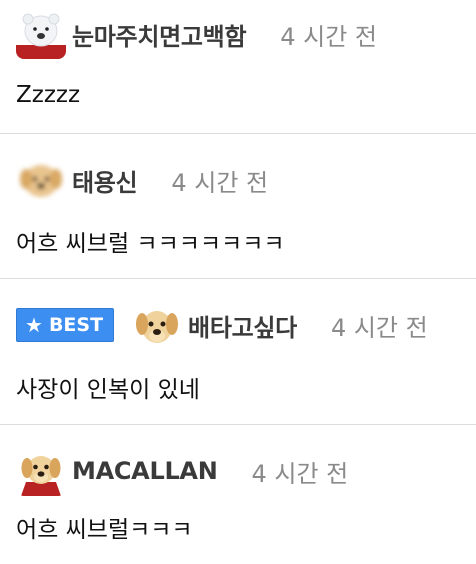 Image resolution: width=476 pixels, height=564 pixels. I want to click on comment-nickname: 눈마주치면고백함, so click(159, 34).